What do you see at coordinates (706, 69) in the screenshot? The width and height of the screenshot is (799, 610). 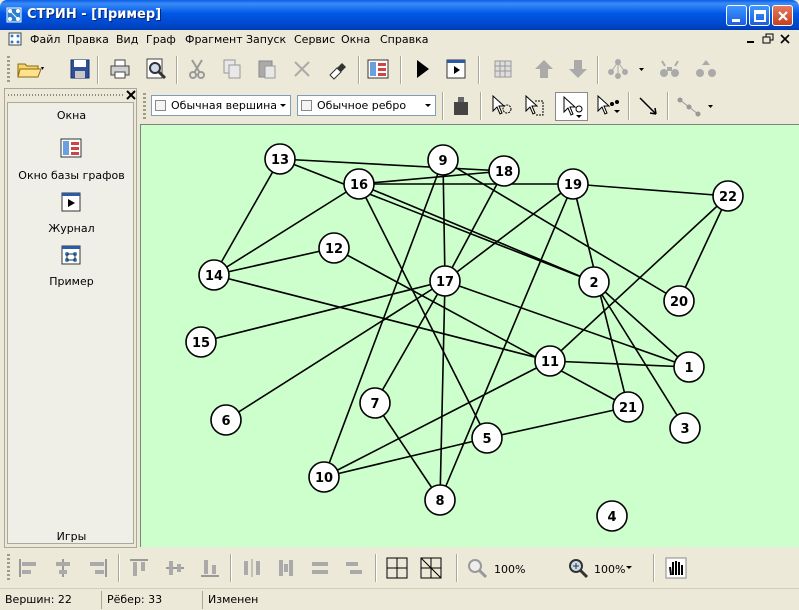 I see `find-next-button` at bounding box center [706, 69].